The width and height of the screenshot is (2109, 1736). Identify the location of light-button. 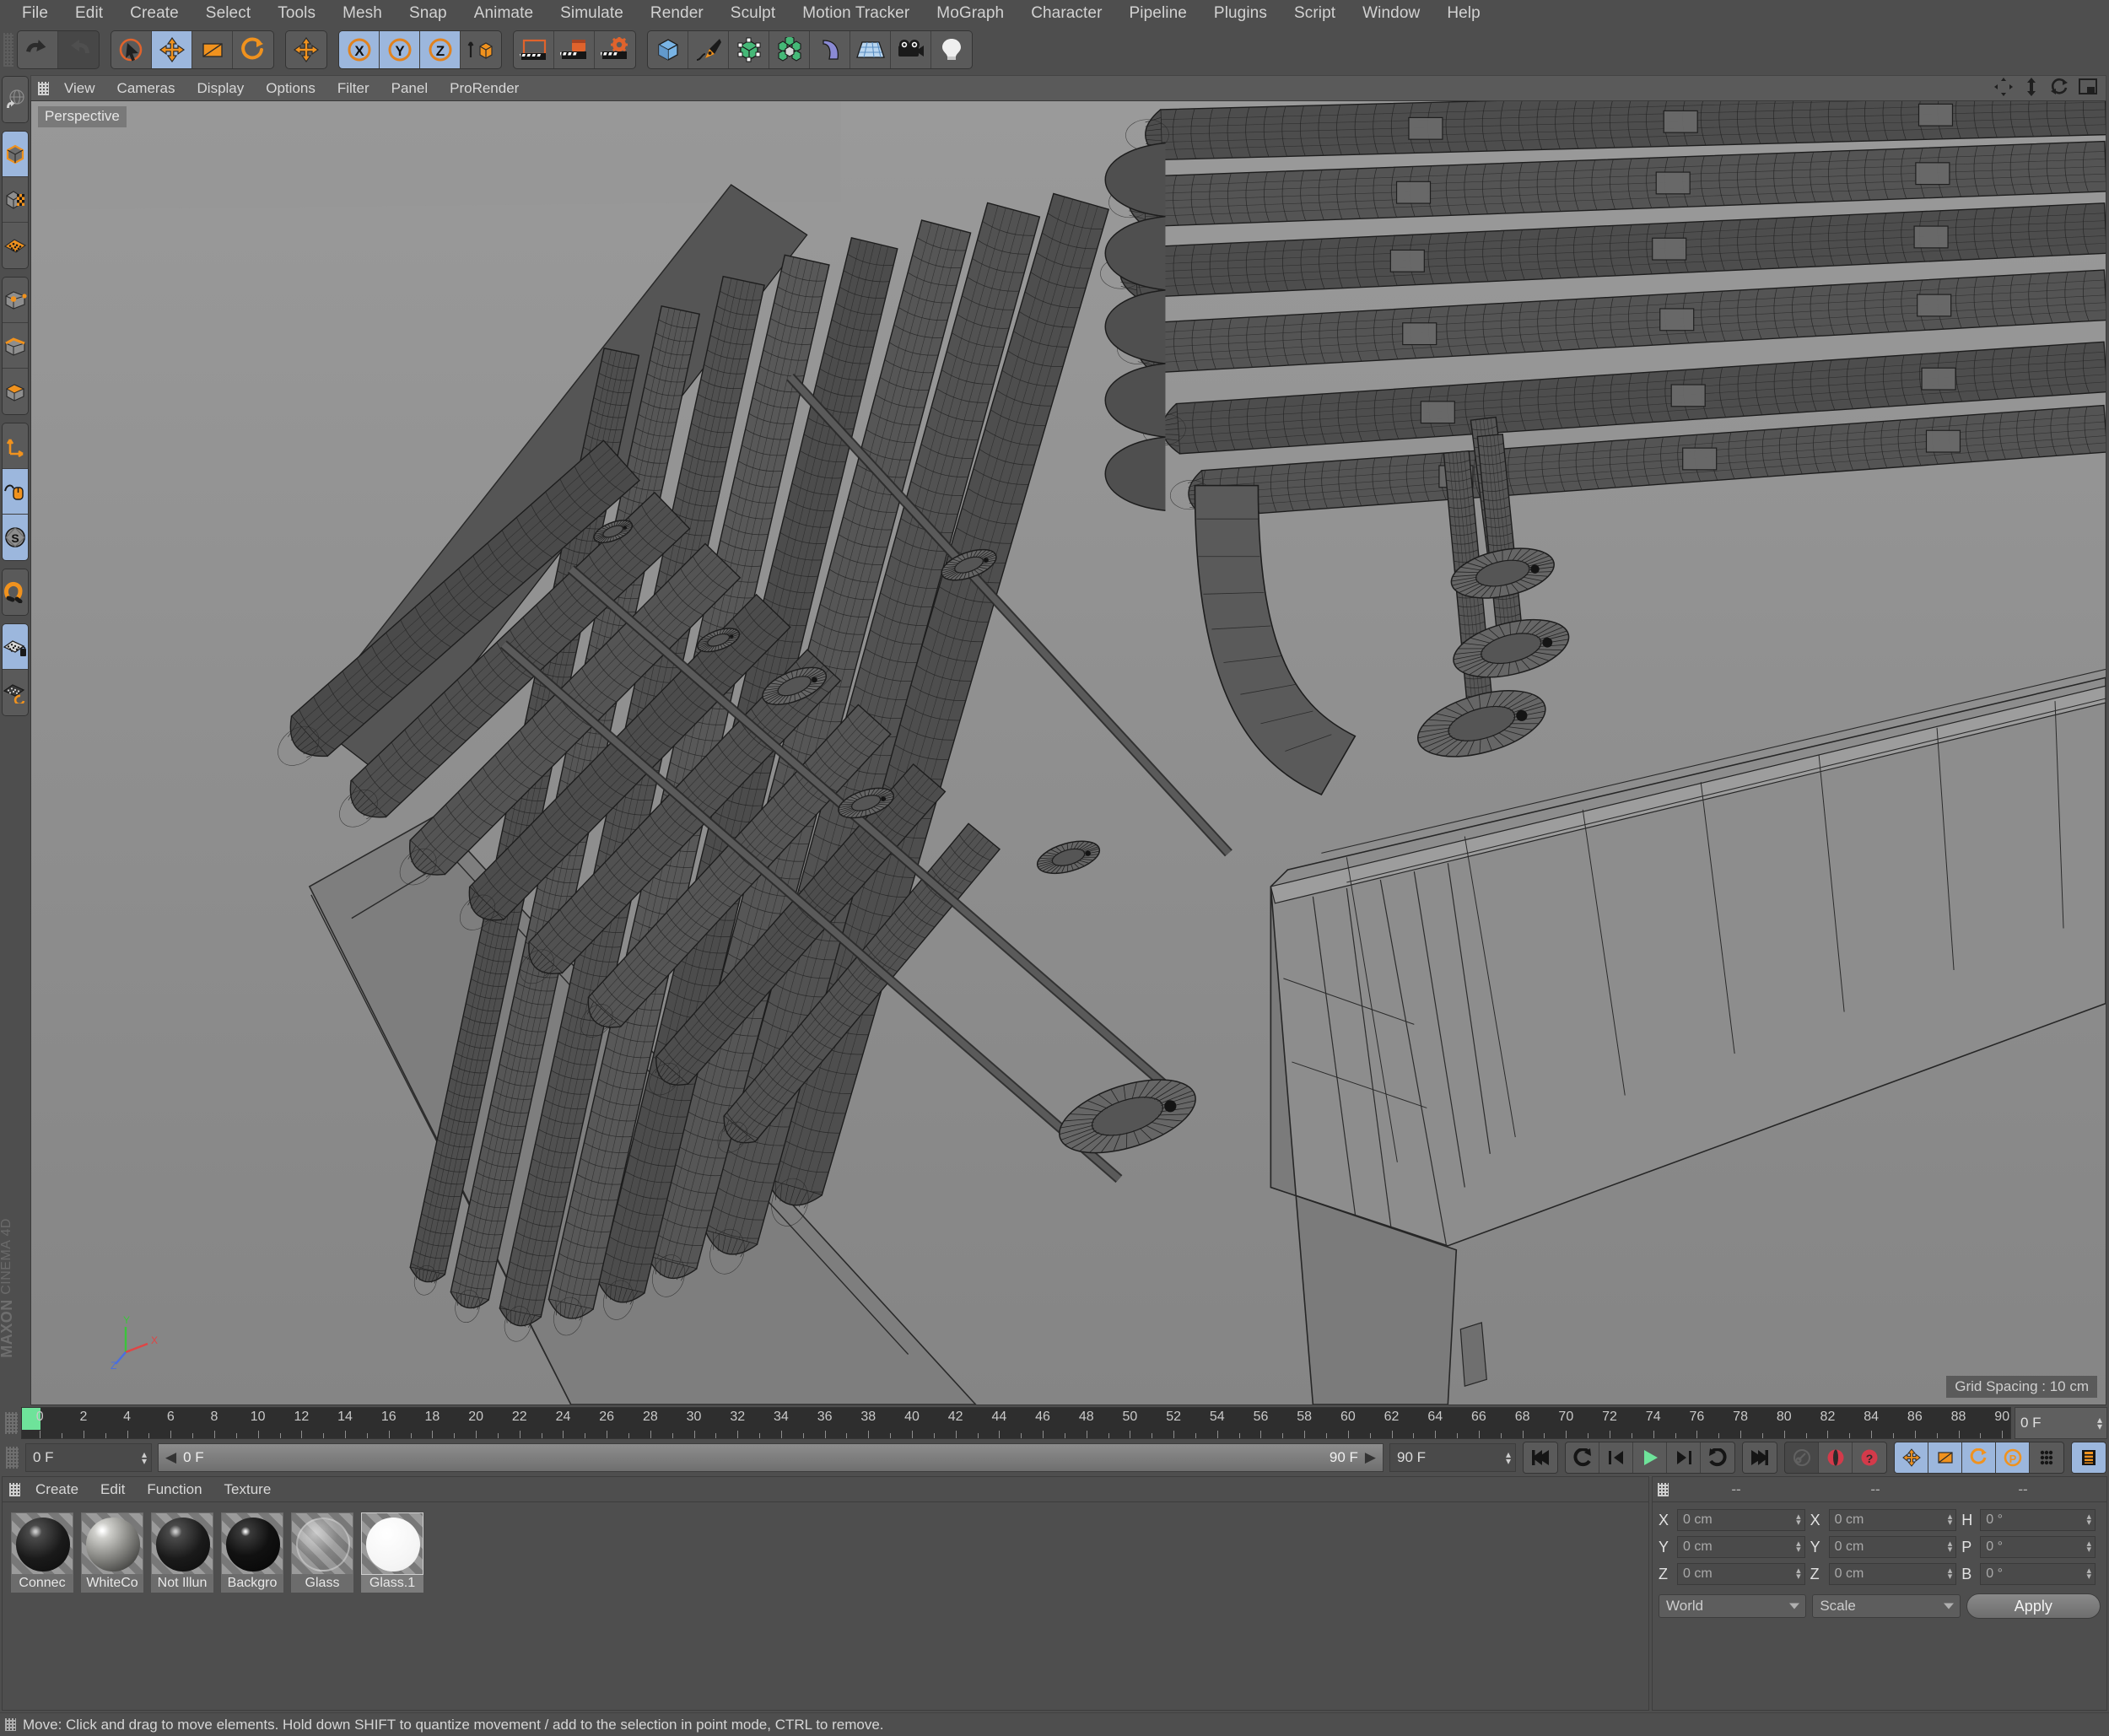
(951, 50).